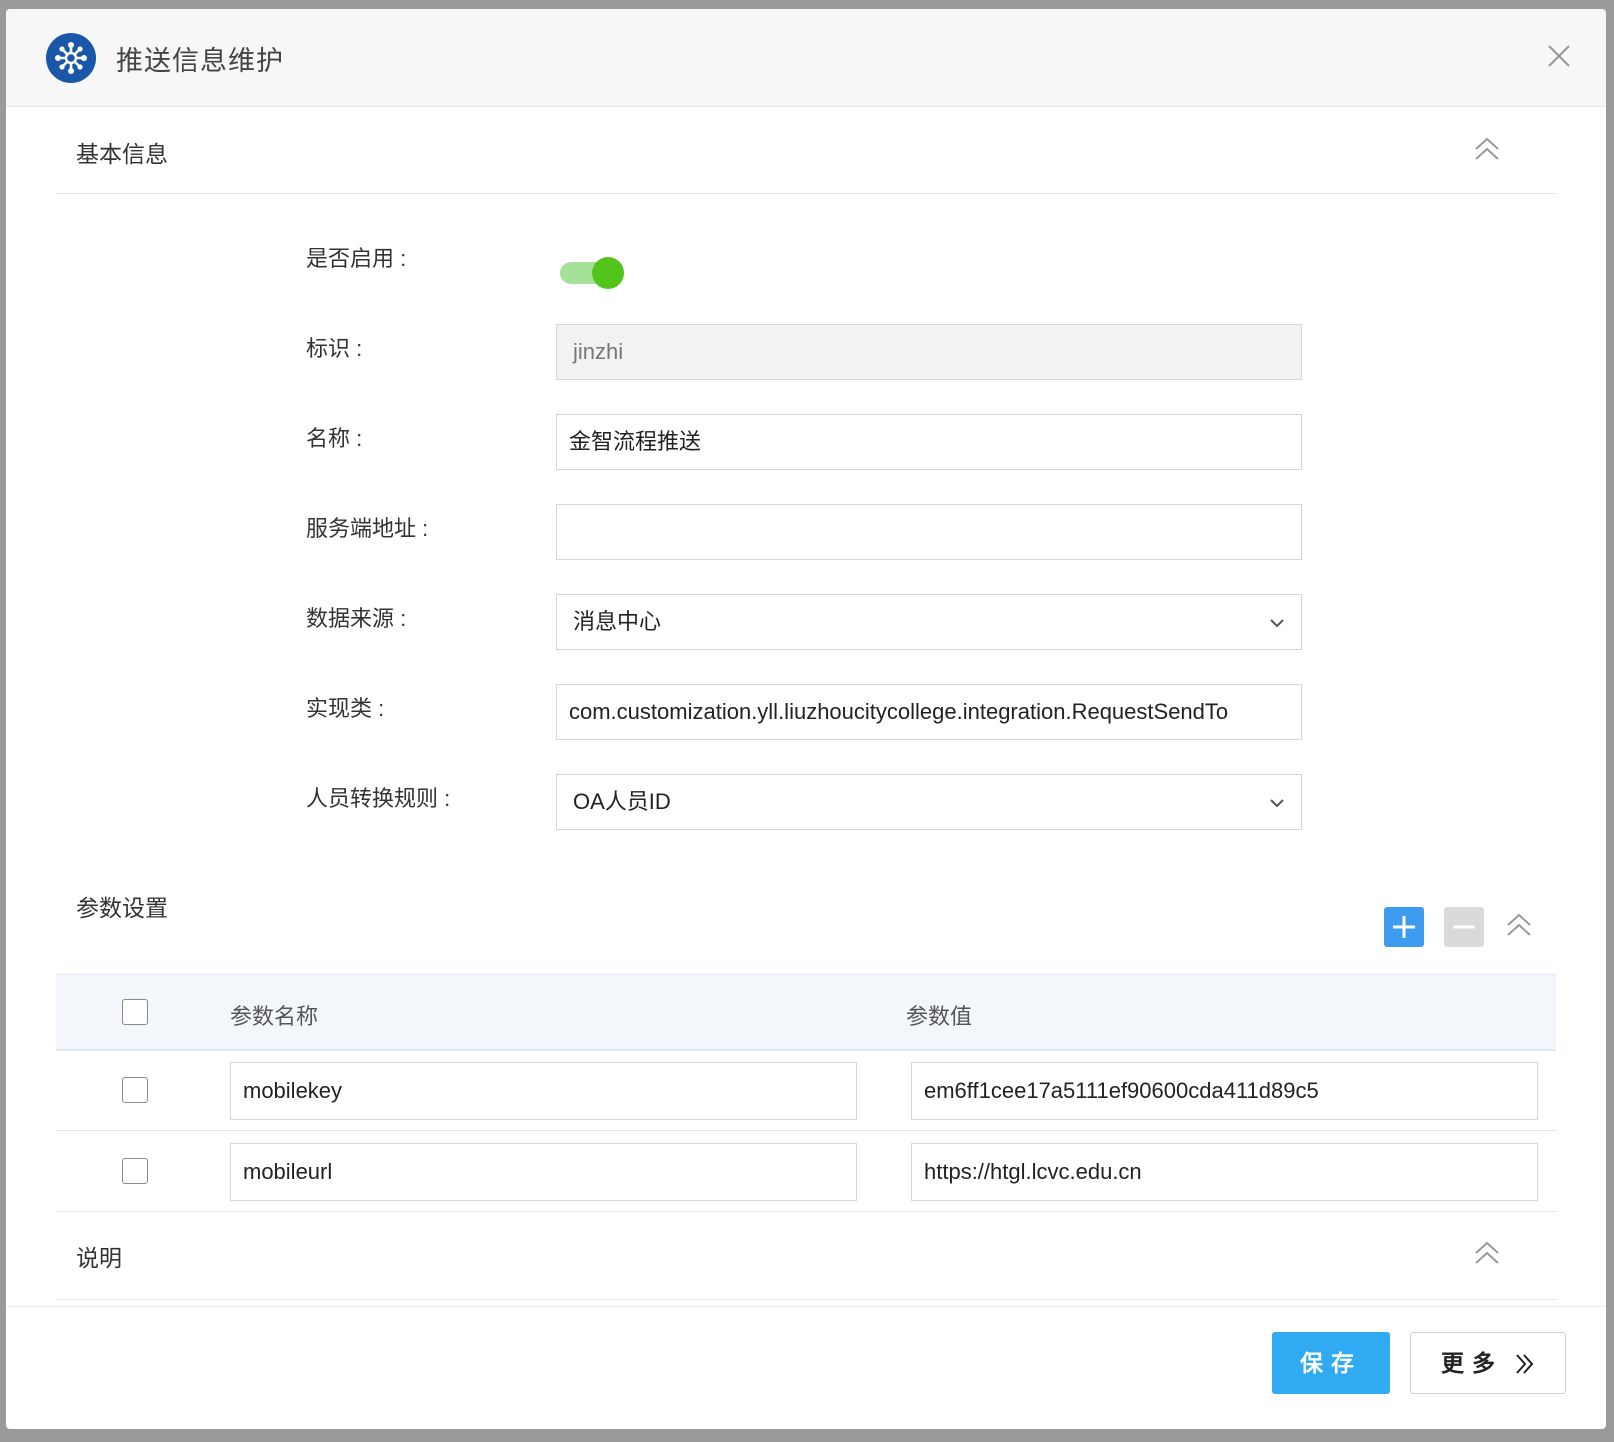  Describe the element at coordinates (1472, 1363) in the screenshot. I see `more-button-label: 更多` at that location.